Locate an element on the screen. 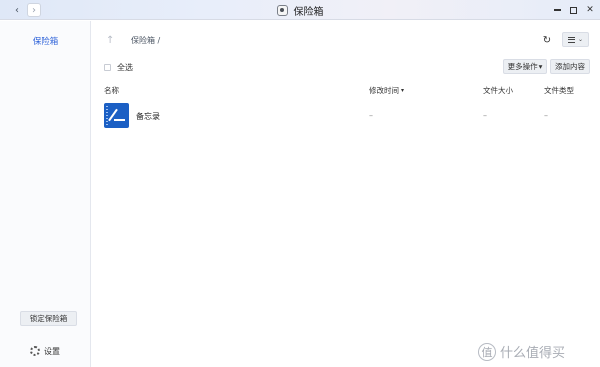  minimize-button is located at coordinates (557, 10).